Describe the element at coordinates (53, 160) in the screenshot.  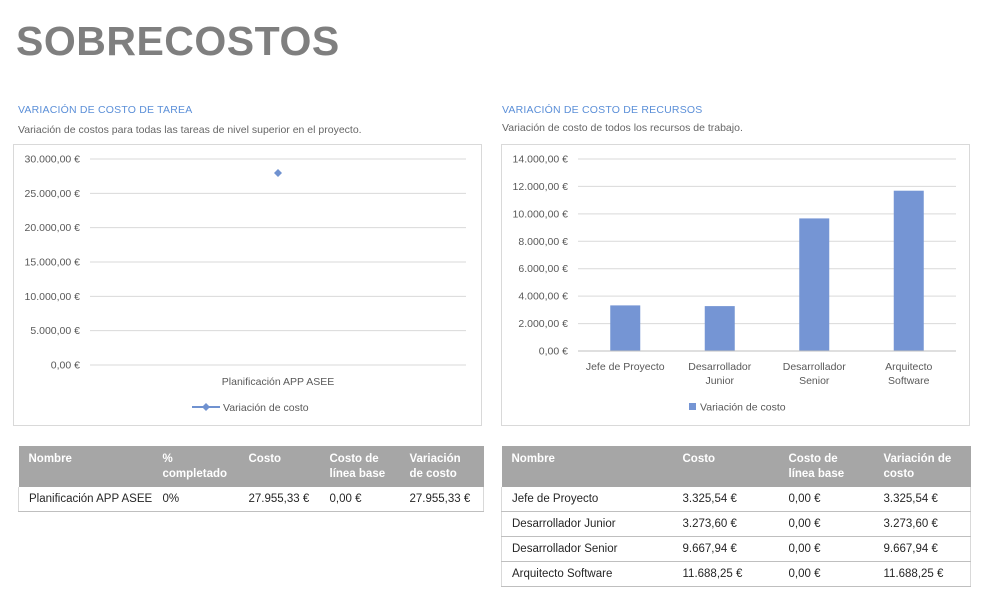
I see `y-tick-label: 30.000,00 €` at that location.